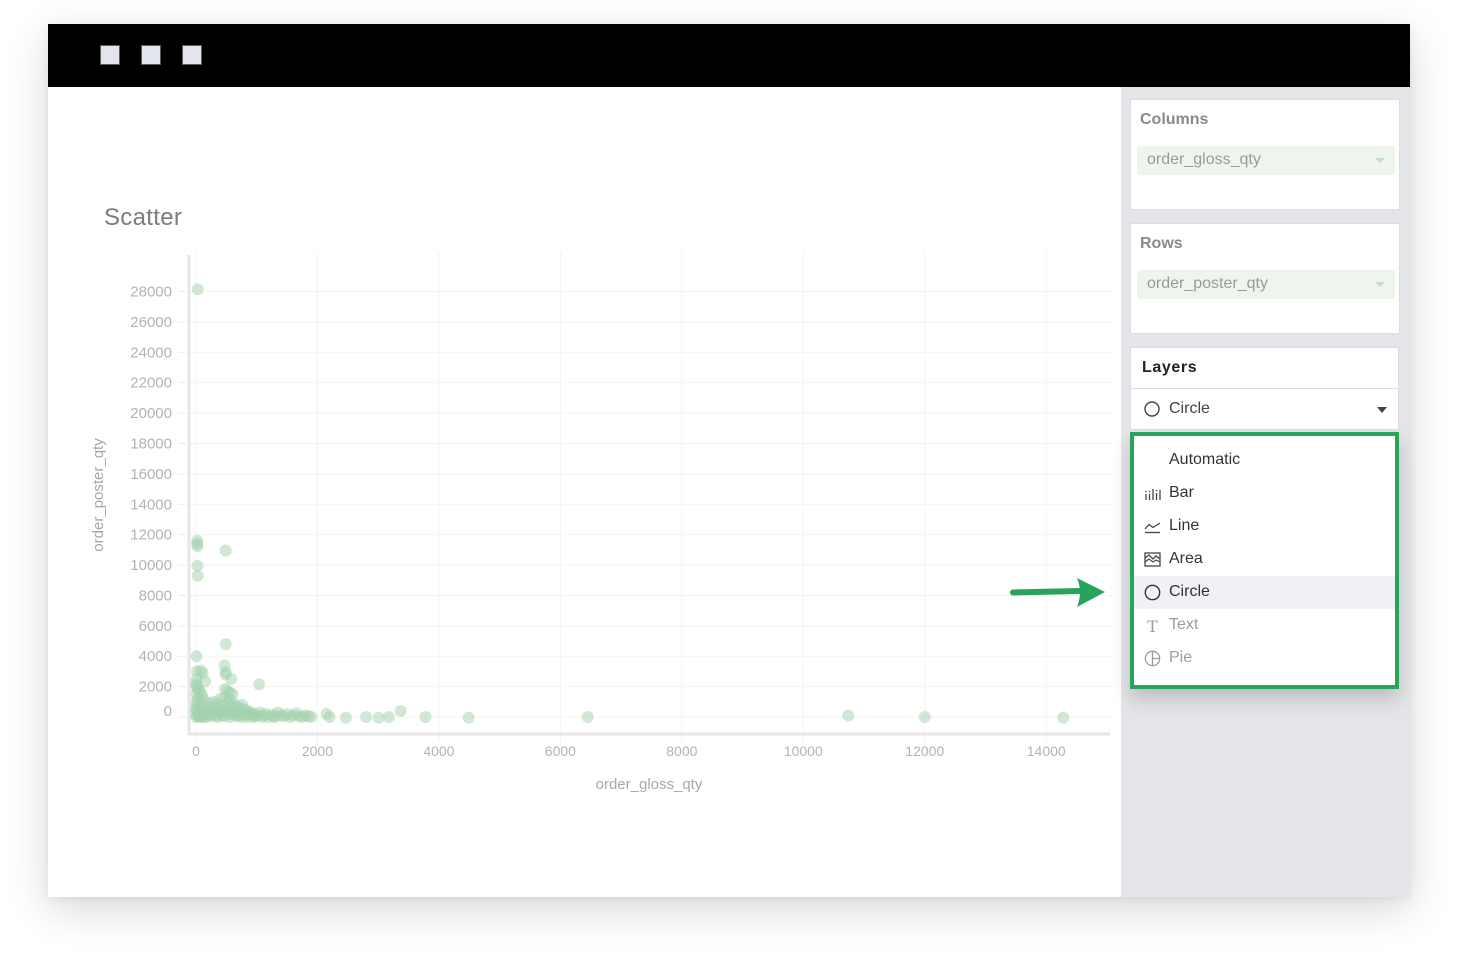  What do you see at coordinates (155, 687) in the screenshot?
I see `y-tick-label: 2000` at bounding box center [155, 687].